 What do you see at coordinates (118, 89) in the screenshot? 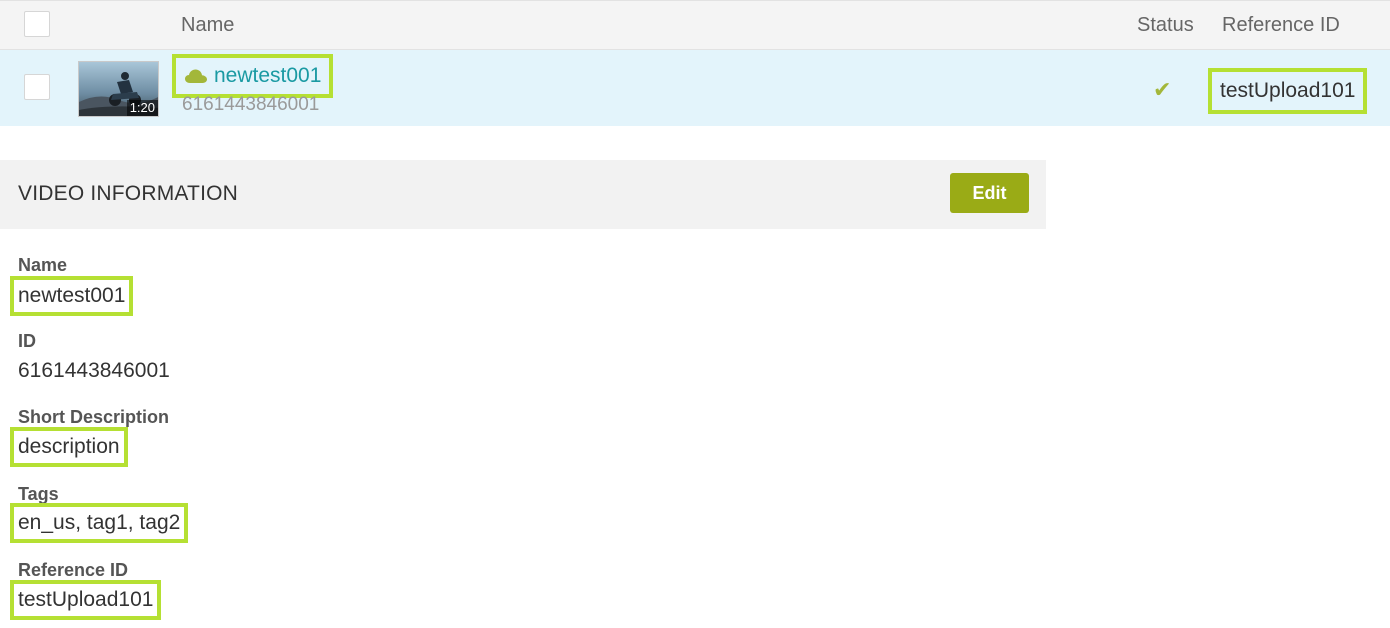
I see `video-thumbnail: 1:20` at bounding box center [118, 89].